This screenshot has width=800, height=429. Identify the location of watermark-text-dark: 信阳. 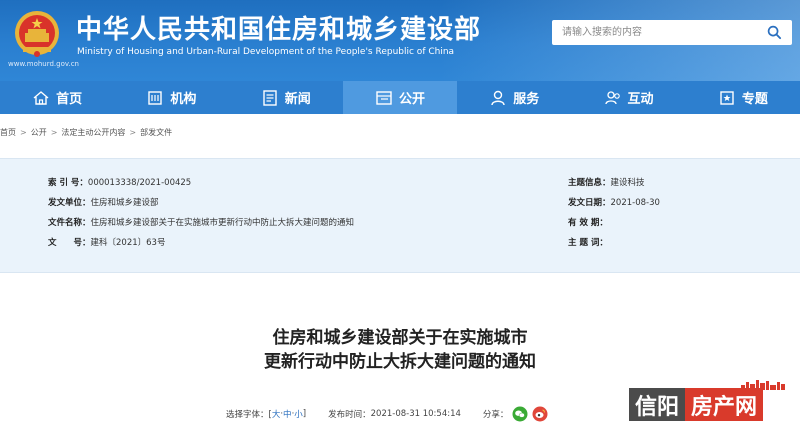
(657, 404).